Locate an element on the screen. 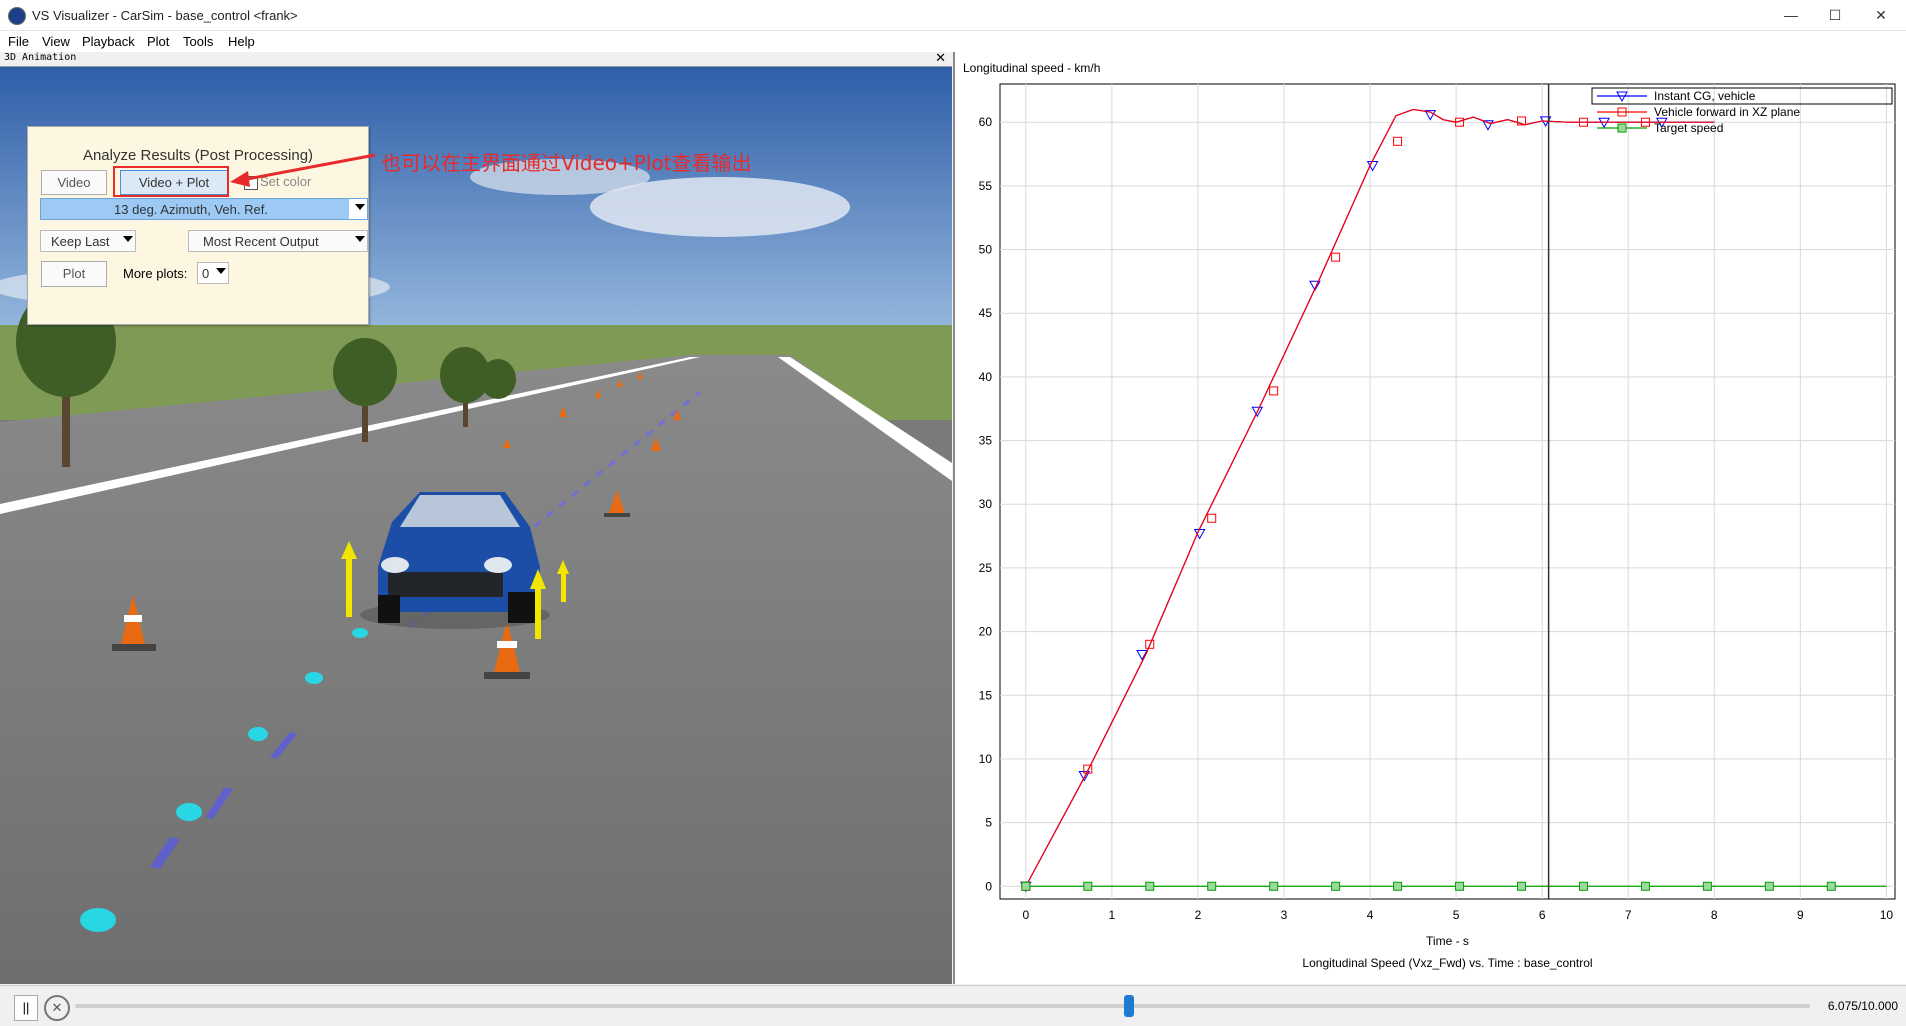 Image resolution: width=1906 pixels, height=1026 pixels. x-tick-label: 4 is located at coordinates (1370, 915).